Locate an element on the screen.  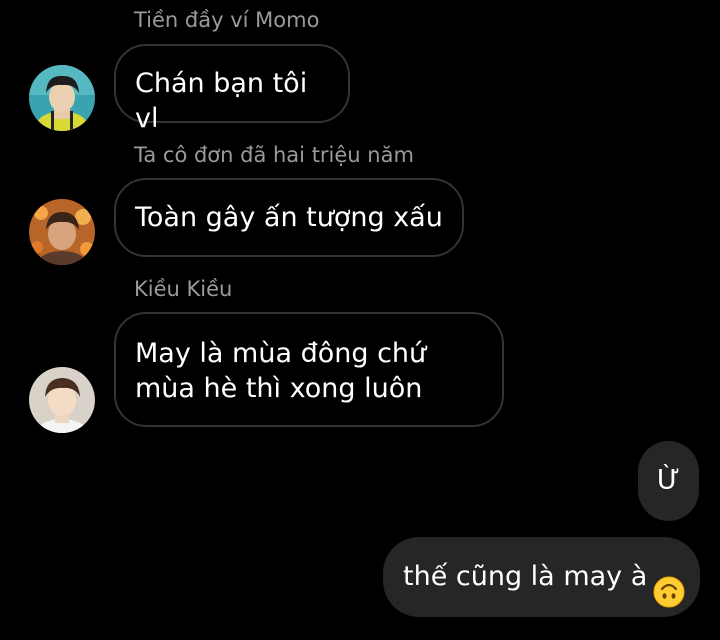
sender-name: Tiền đầy ví Momo is located at coordinates (227, 20).